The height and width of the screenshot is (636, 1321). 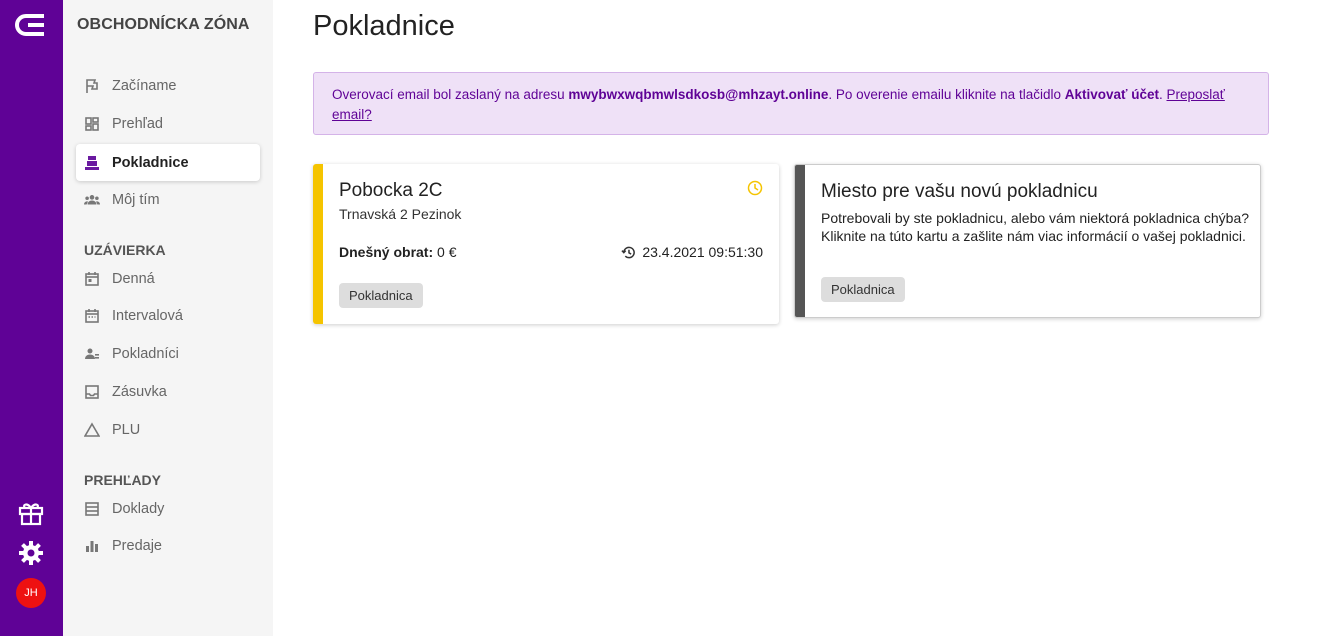 I want to click on sidebar-item-prehlad: Prehľad, so click(x=168, y=123).